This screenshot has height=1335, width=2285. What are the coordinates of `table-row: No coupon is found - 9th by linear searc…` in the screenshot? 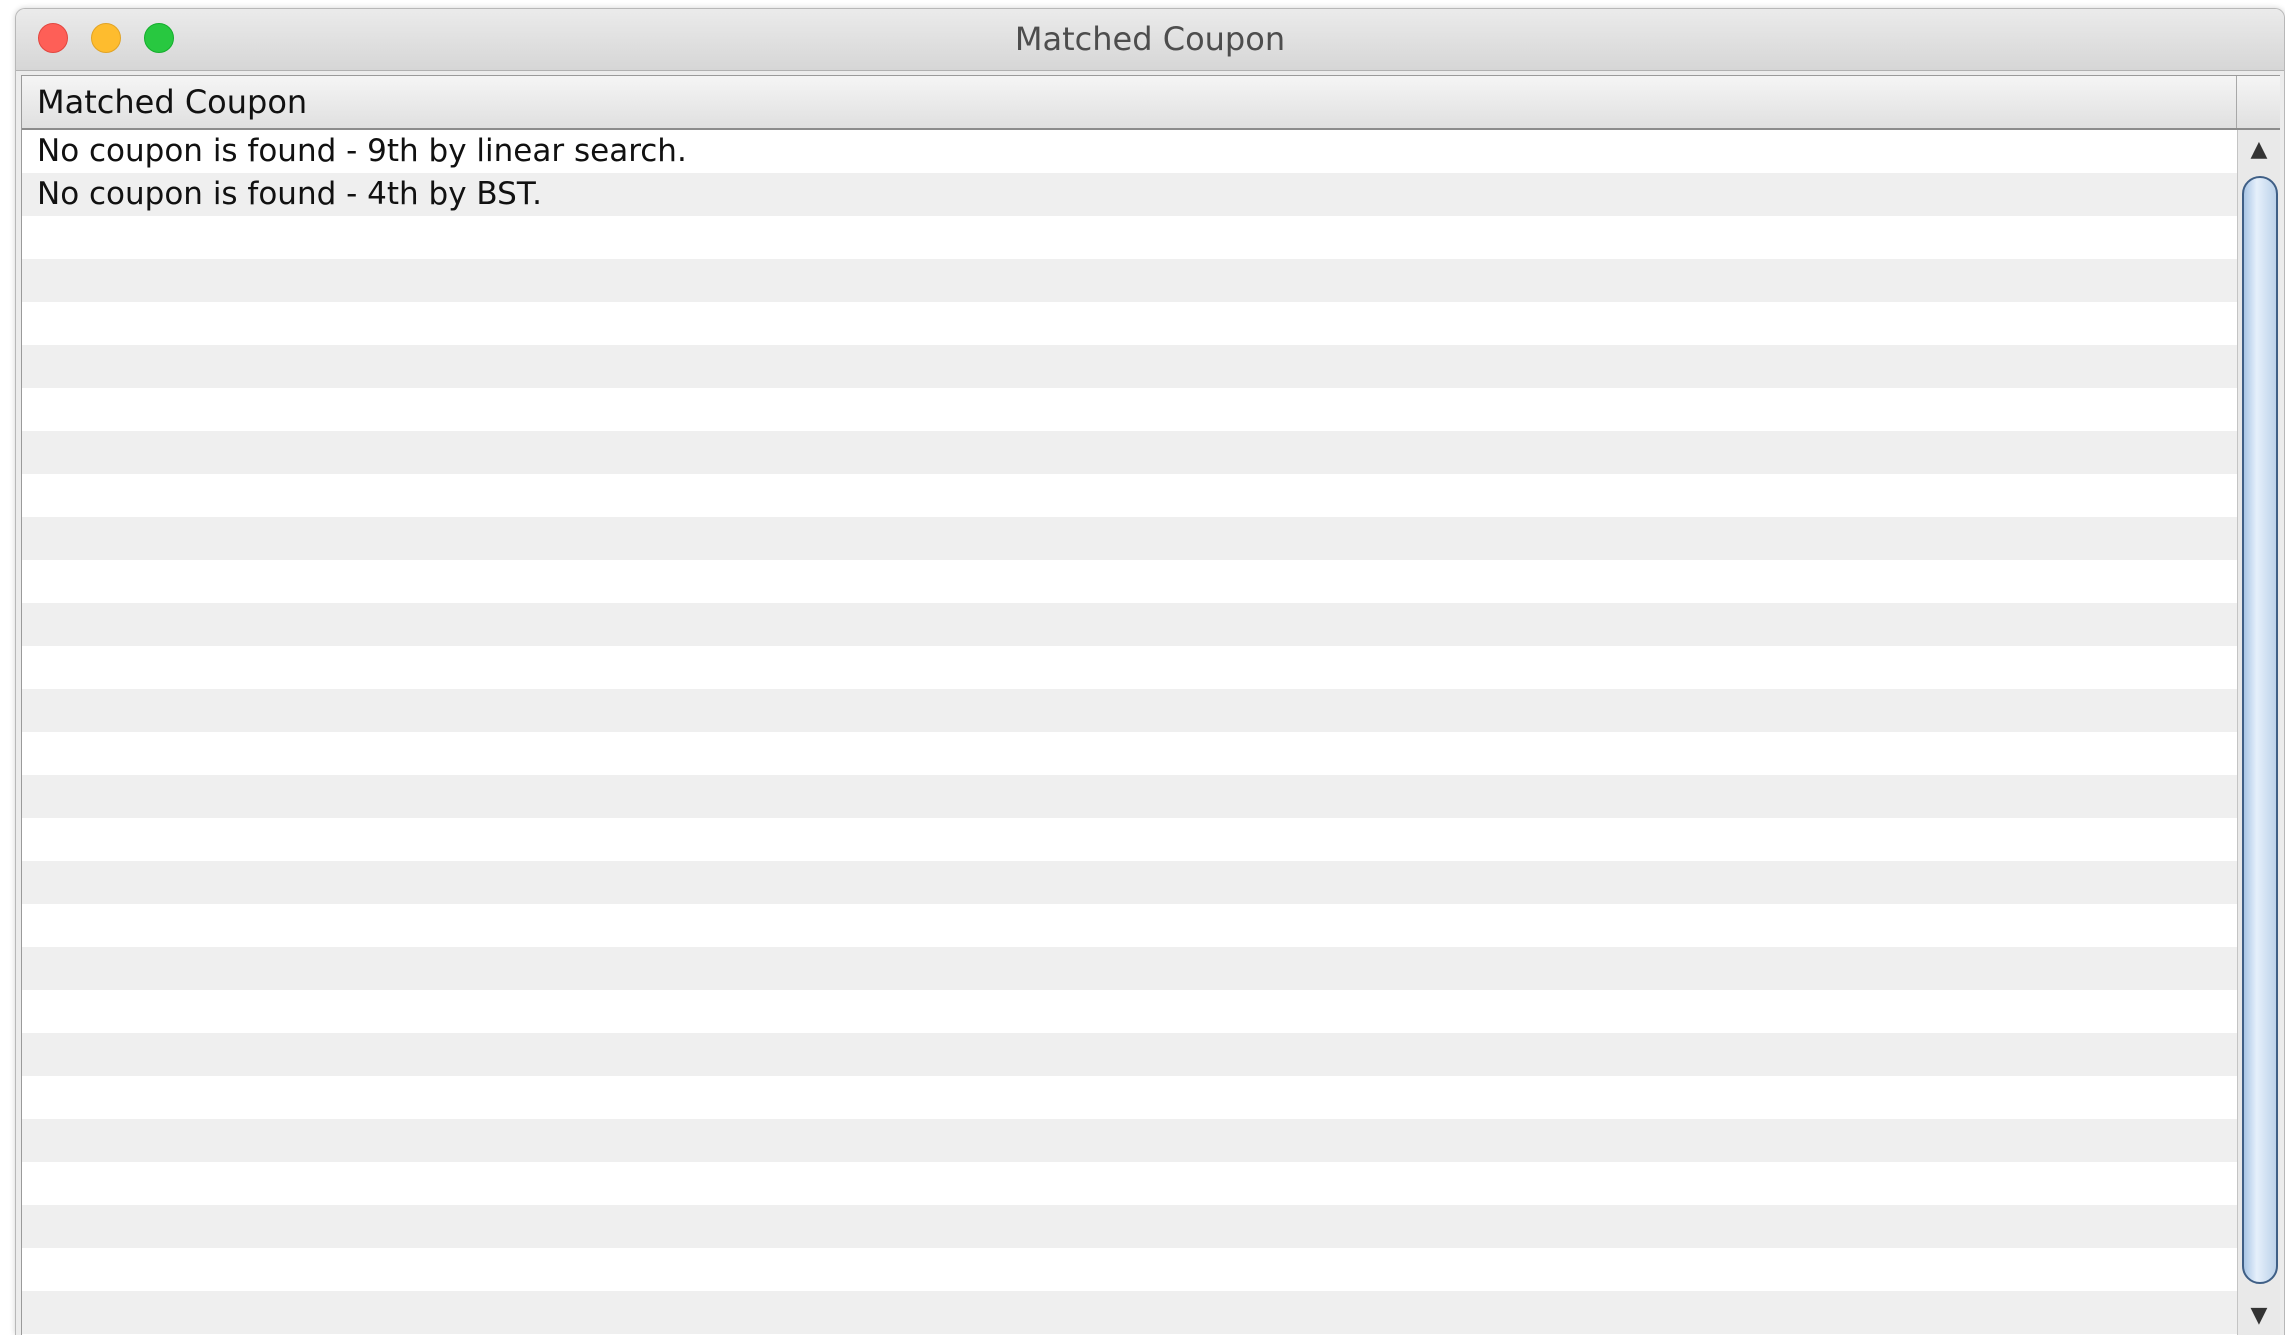 It's located at (1129, 151).